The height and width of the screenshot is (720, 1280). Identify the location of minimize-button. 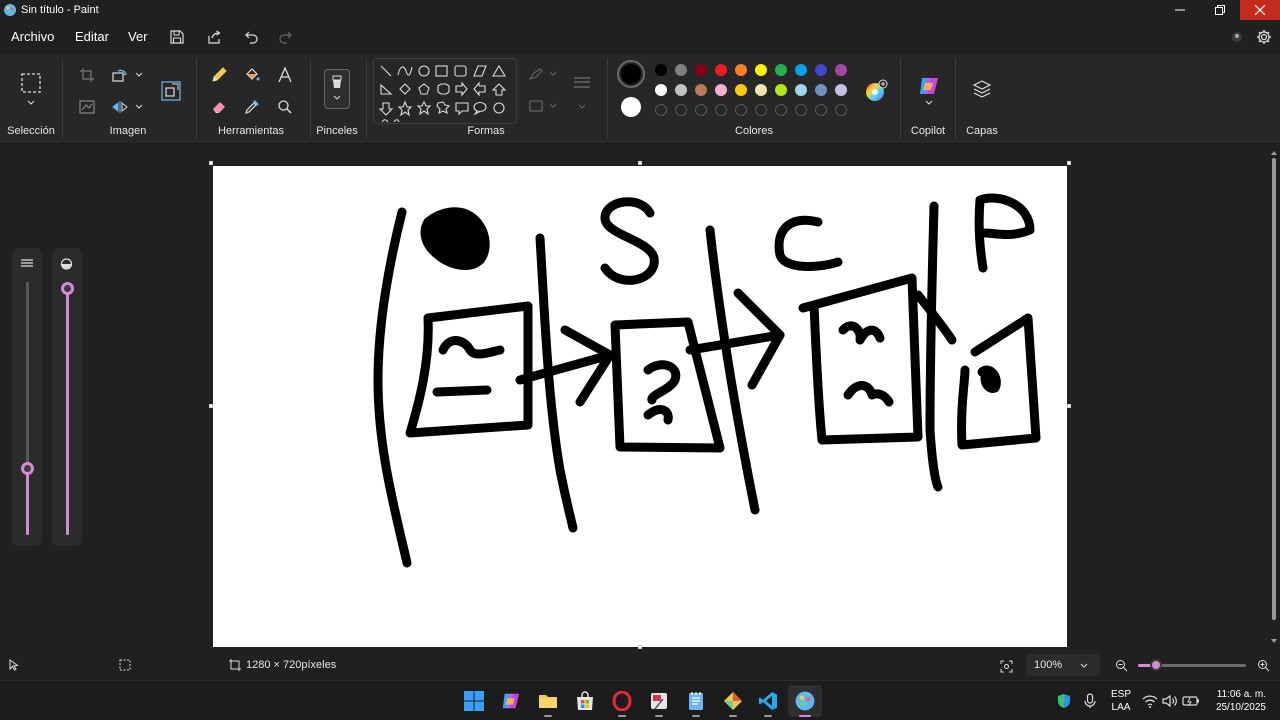
(1180, 10).